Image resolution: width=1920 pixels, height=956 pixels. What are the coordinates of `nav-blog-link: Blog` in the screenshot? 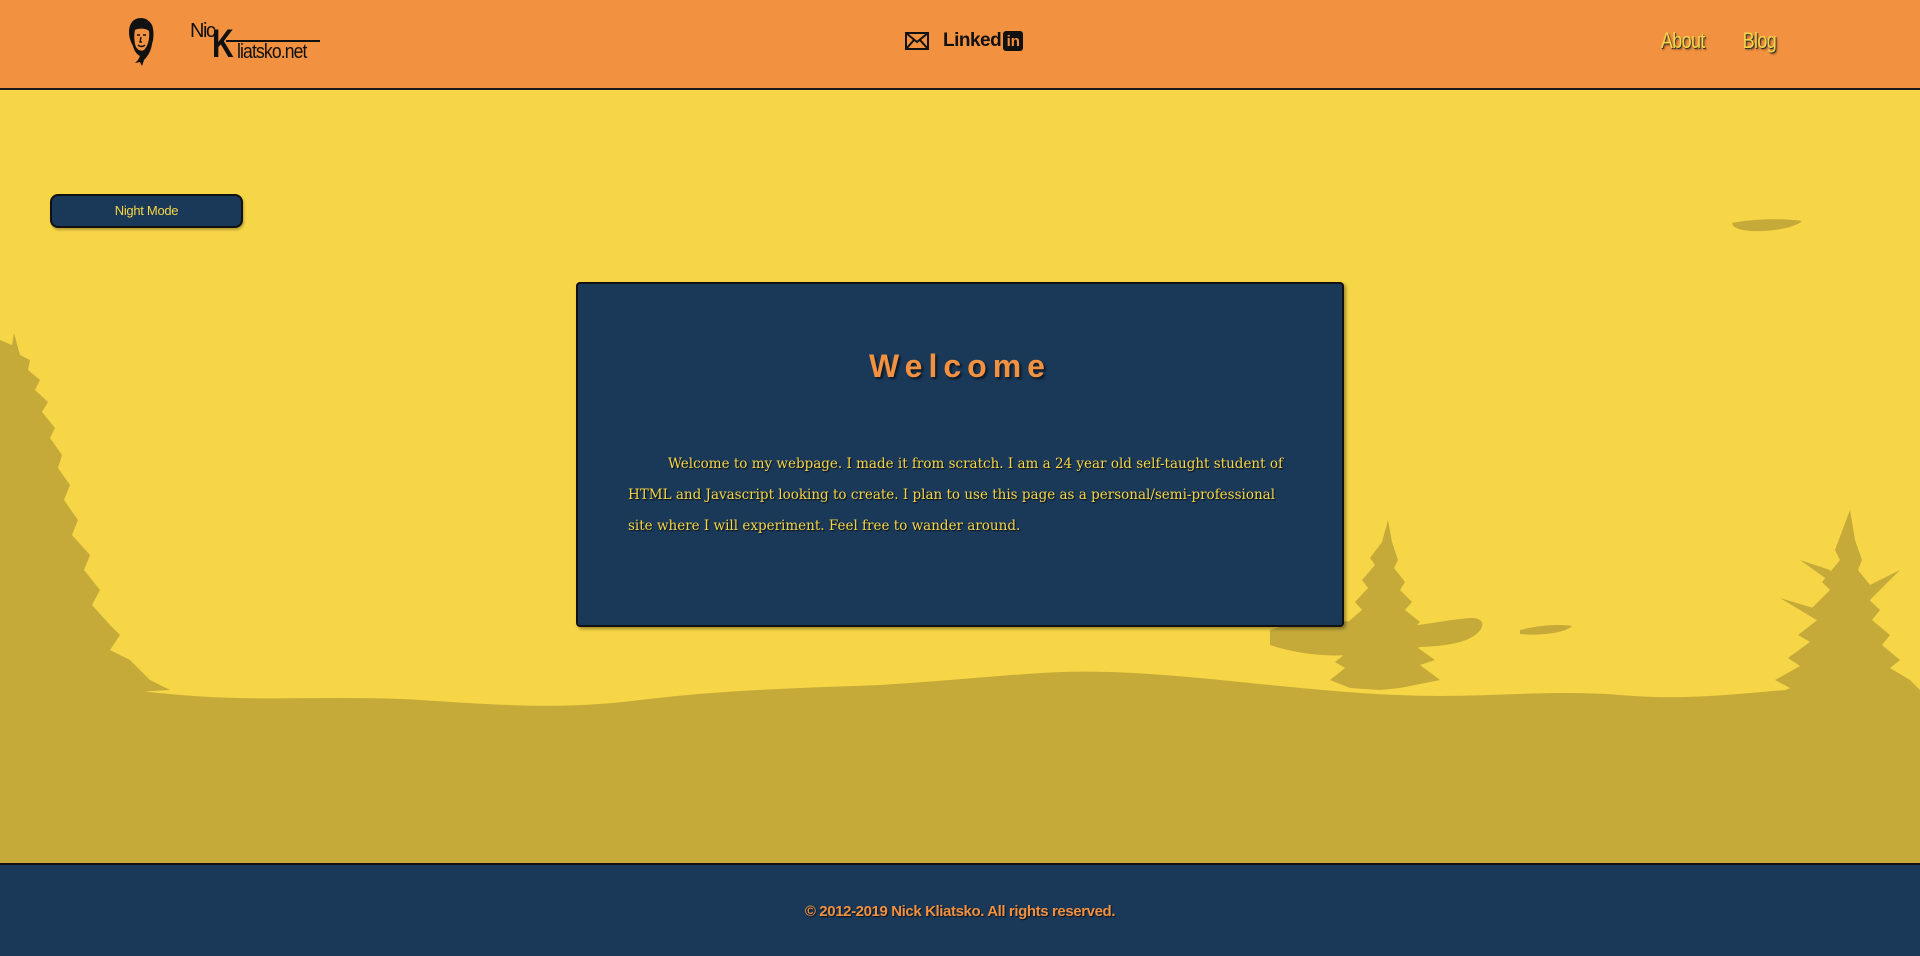 It's located at (1760, 41).